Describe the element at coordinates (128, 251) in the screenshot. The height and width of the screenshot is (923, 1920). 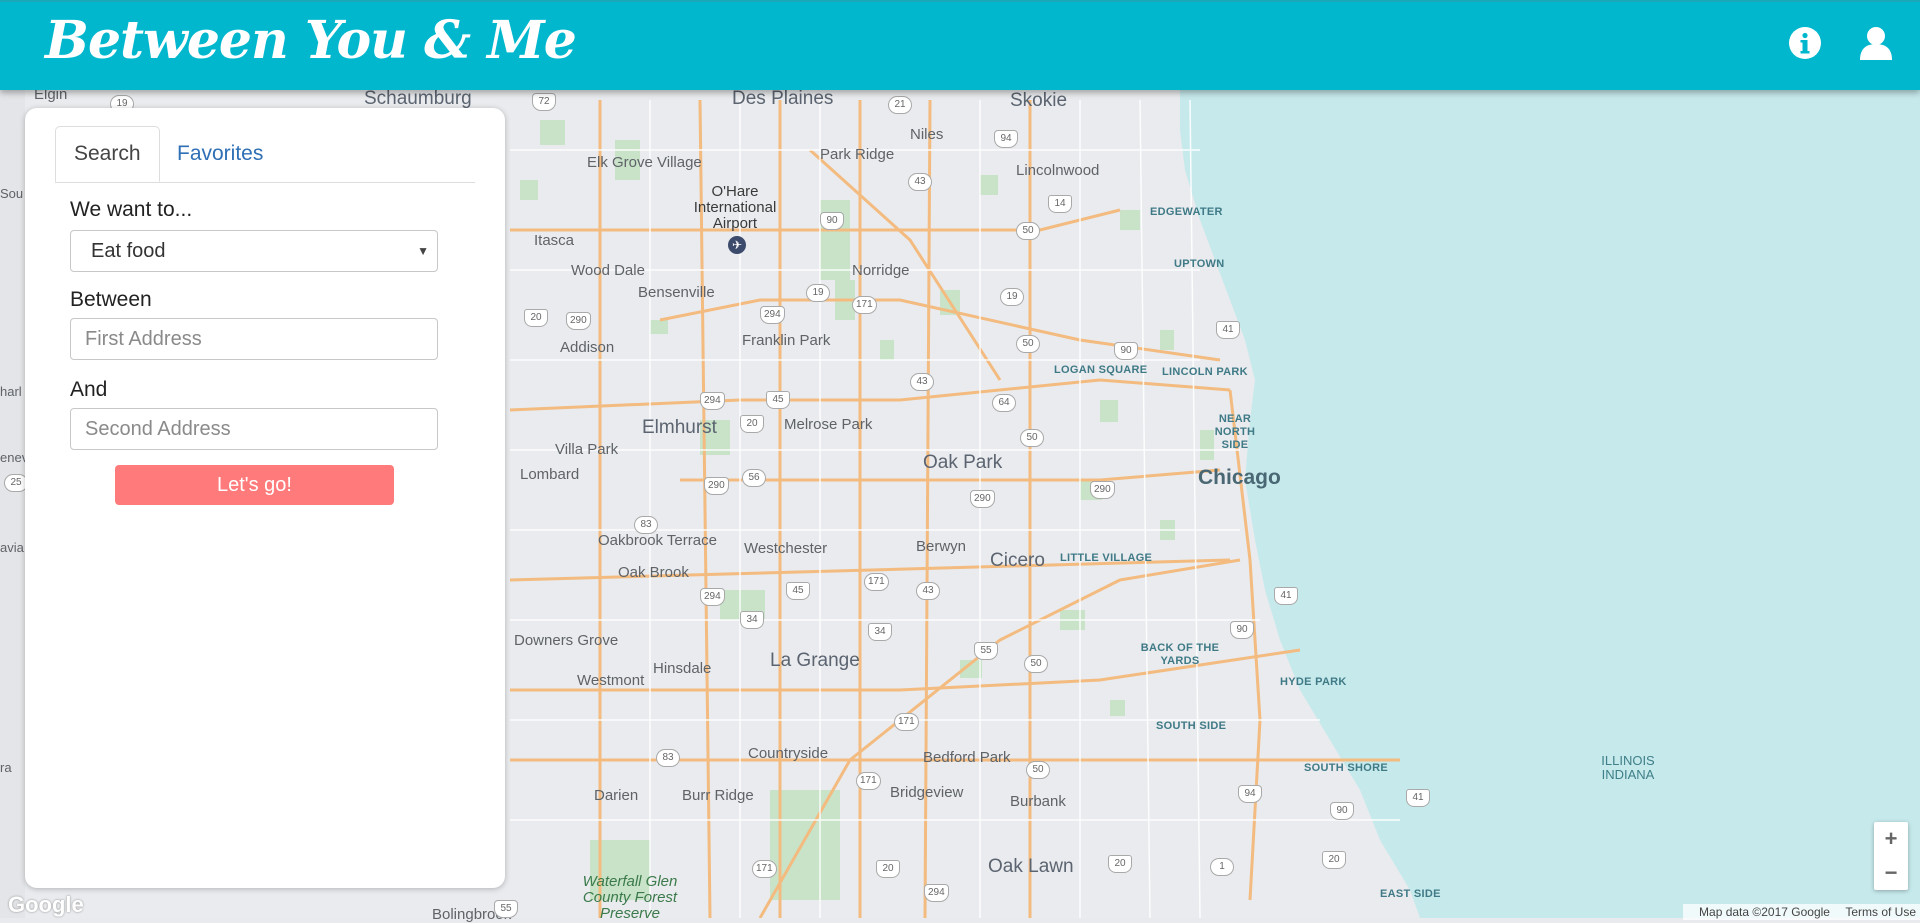
I see `activity-select-value: Eat food` at that location.